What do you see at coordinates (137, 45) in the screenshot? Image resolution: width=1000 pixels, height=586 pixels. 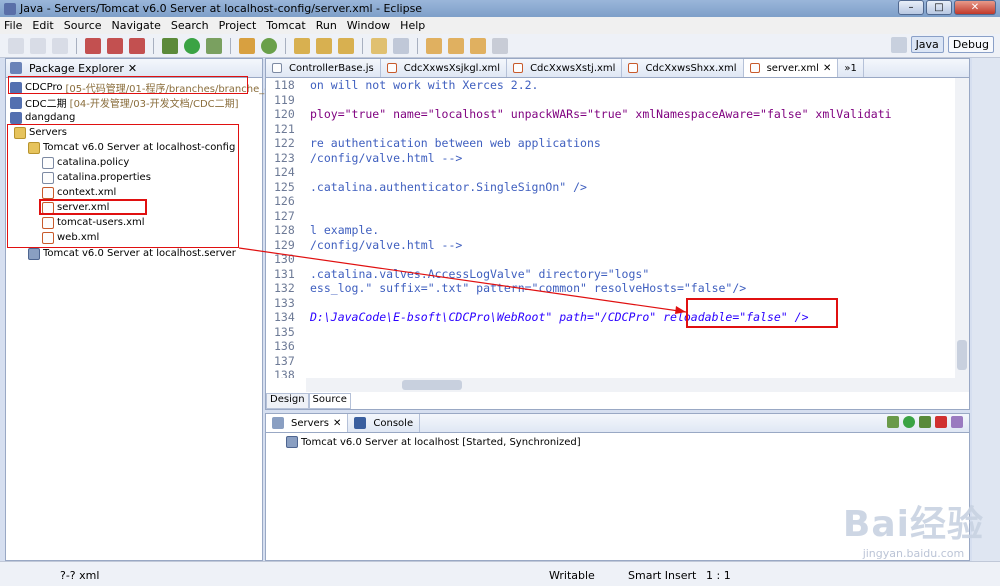 I see `tomcat-restart-icon` at bounding box center [137, 45].